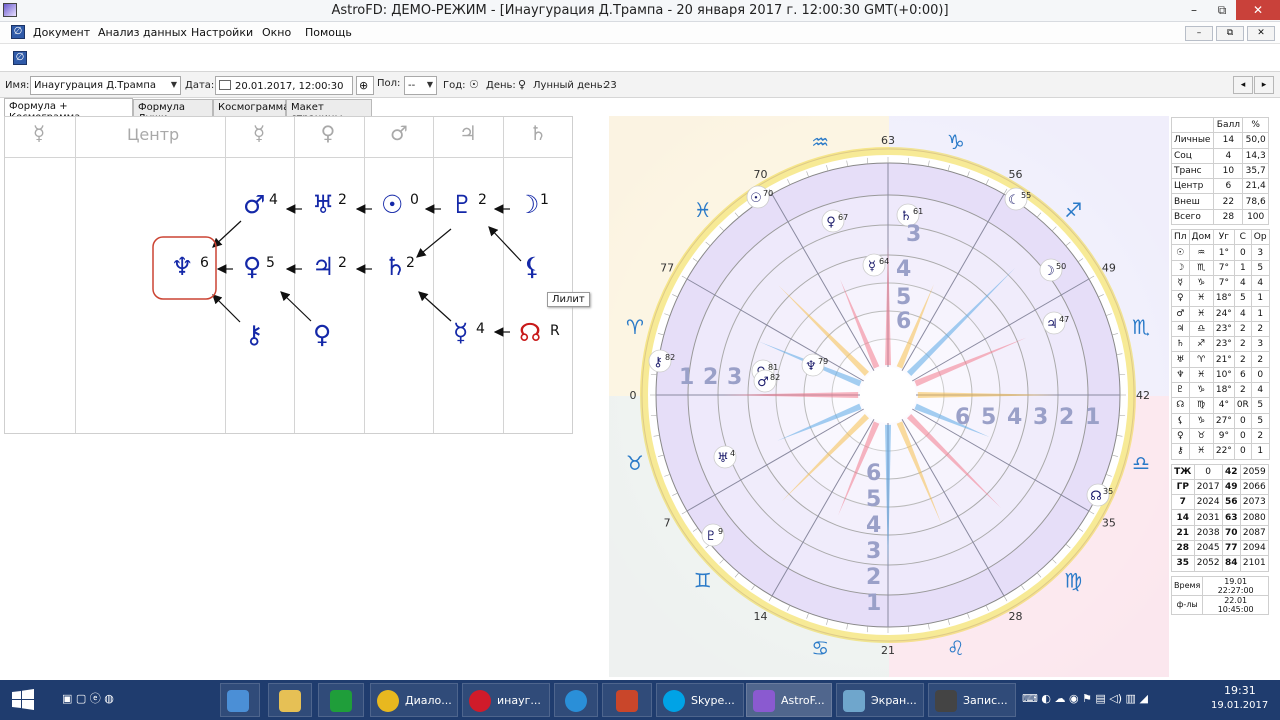  Describe the element at coordinates (329, 111) in the screenshot. I see `tab-page-layout: Макет страницы` at that location.